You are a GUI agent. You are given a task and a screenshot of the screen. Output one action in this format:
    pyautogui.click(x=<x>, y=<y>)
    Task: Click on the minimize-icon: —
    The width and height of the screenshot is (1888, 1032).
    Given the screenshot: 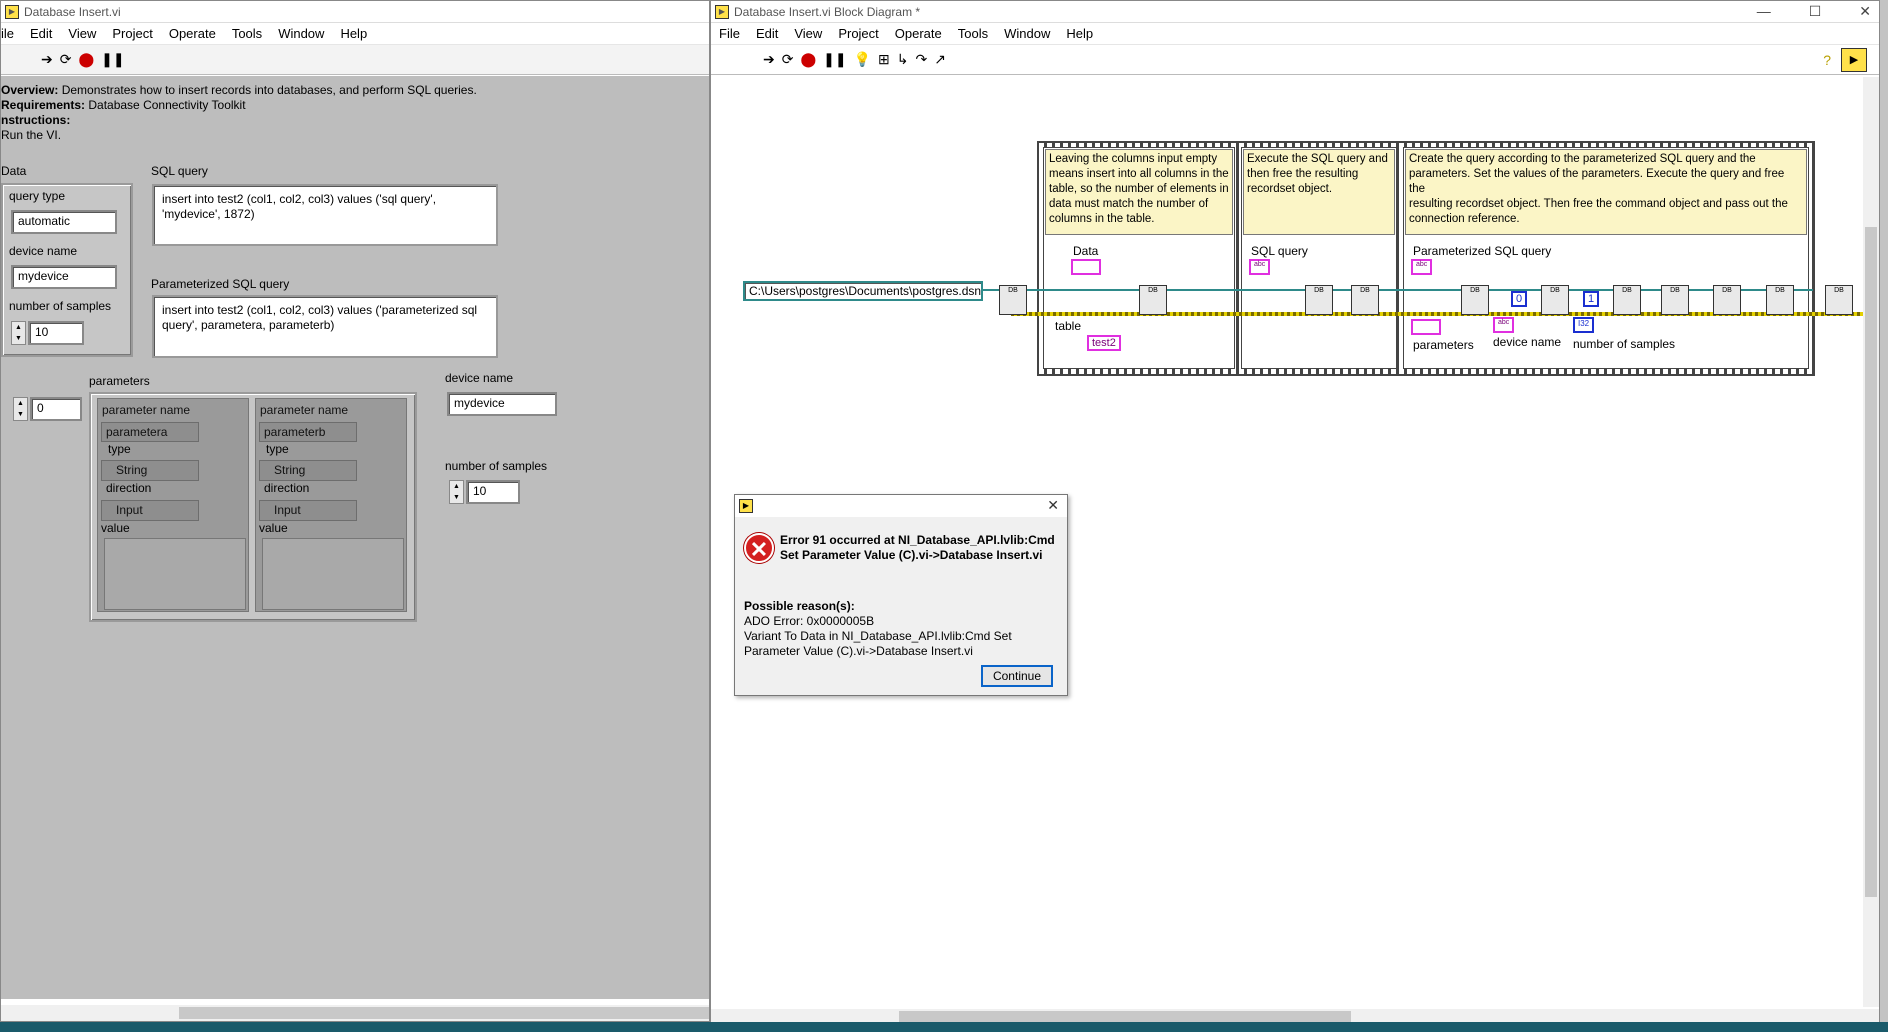 What is the action you would take?
    pyautogui.click(x=1764, y=11)
    